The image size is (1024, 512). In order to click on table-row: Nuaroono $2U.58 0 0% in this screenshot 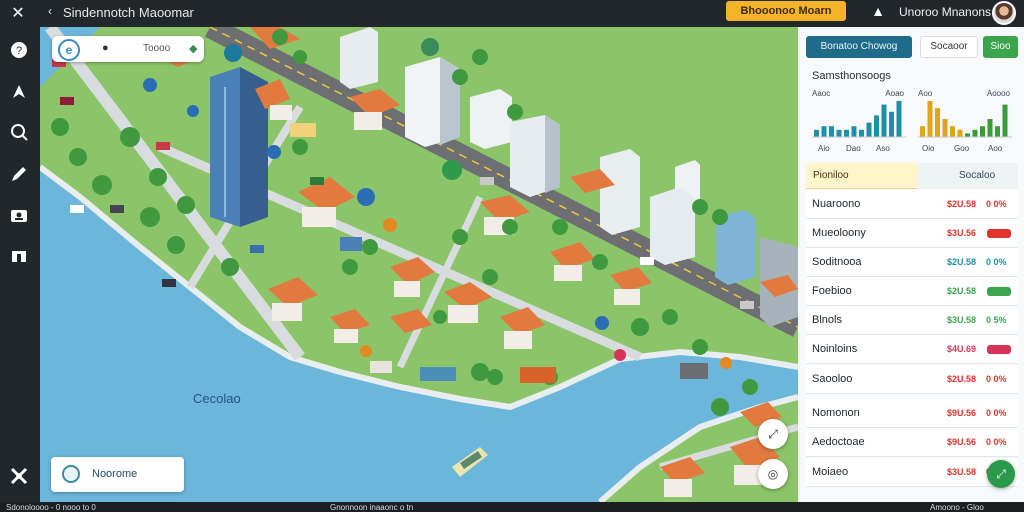, I will do `click(912, 204)`.